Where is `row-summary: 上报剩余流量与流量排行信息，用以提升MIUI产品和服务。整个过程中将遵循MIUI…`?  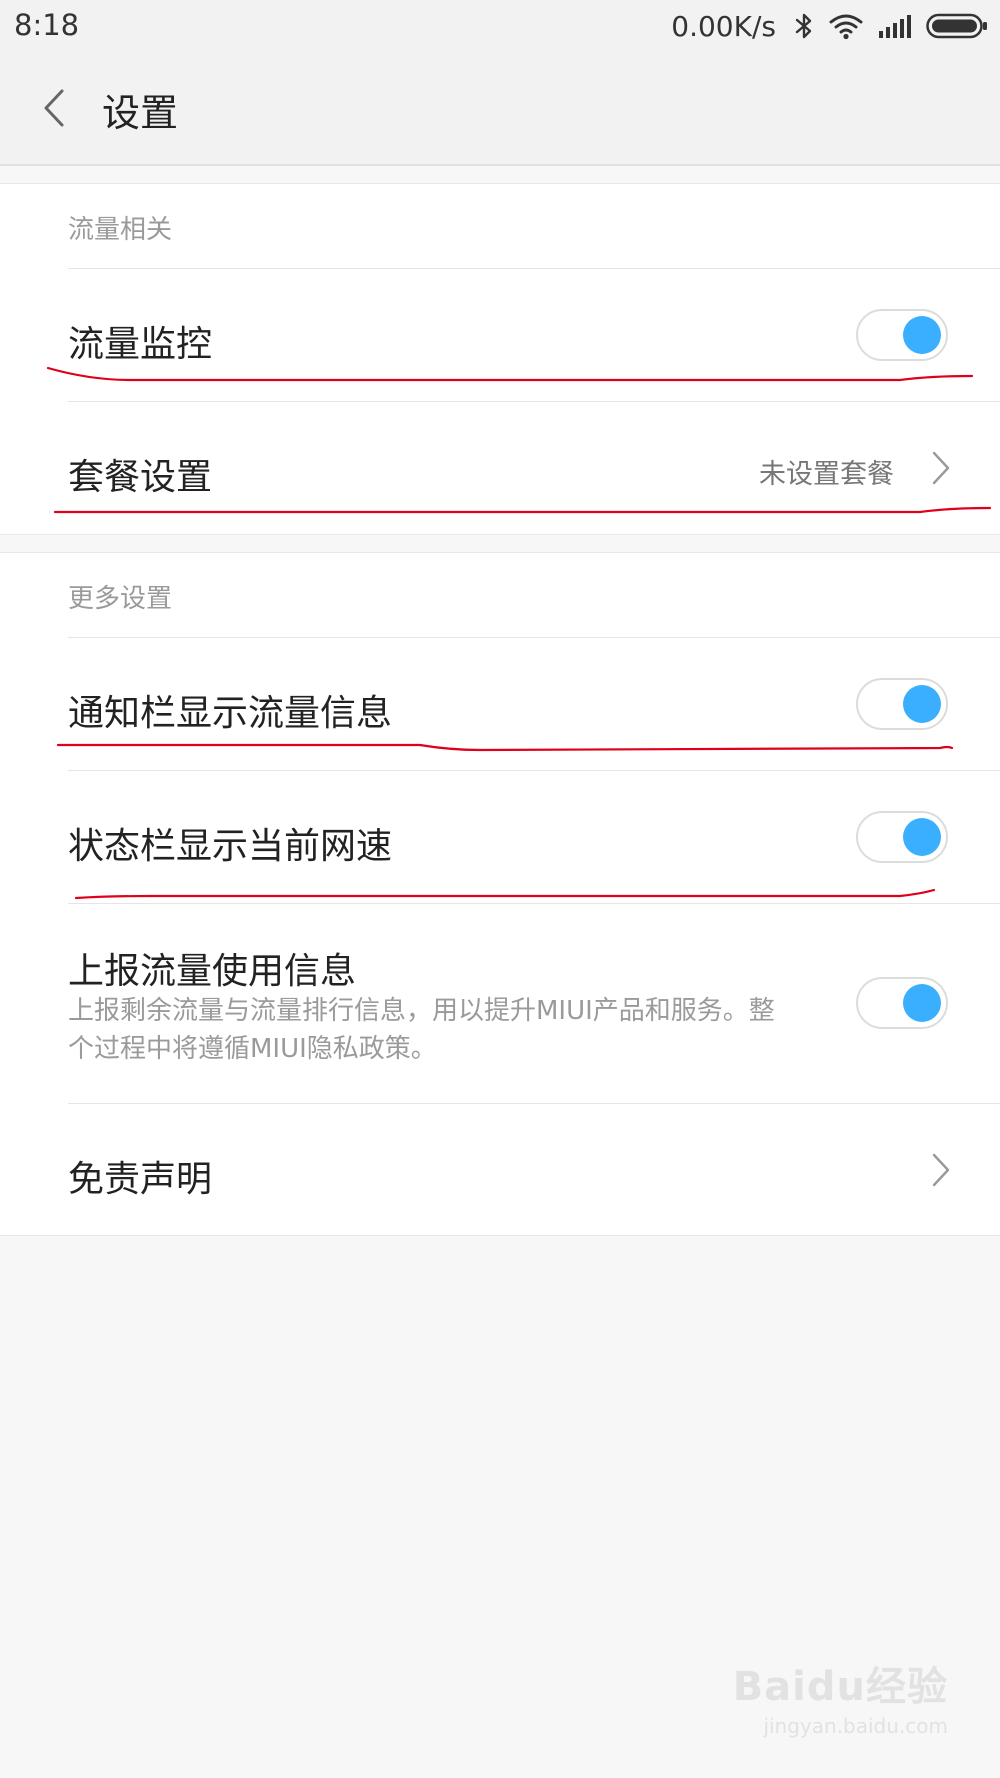 row-summary: 上报剩余流量与流量排行信息，用以提升MIUI产品和服务。整个过程中将遵循MIUI… is located at coordinates (421, 1030).